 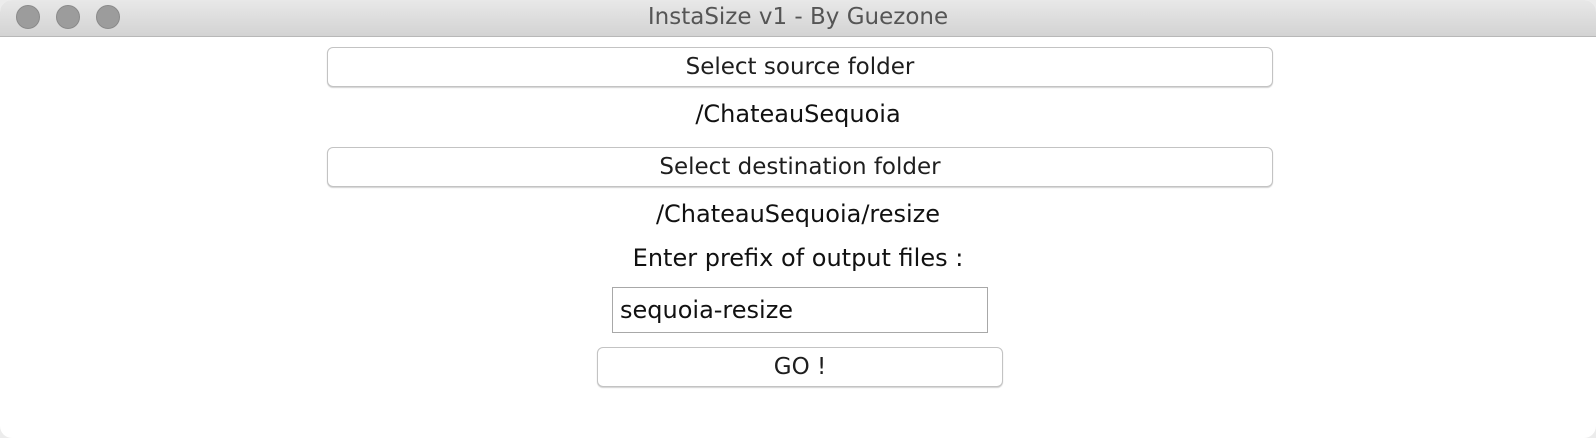 What do you see at coordinates (798, 114) in the screenshot?
I see `source-path-label: /ChateauSequoia` at bounding box center [798, 114].